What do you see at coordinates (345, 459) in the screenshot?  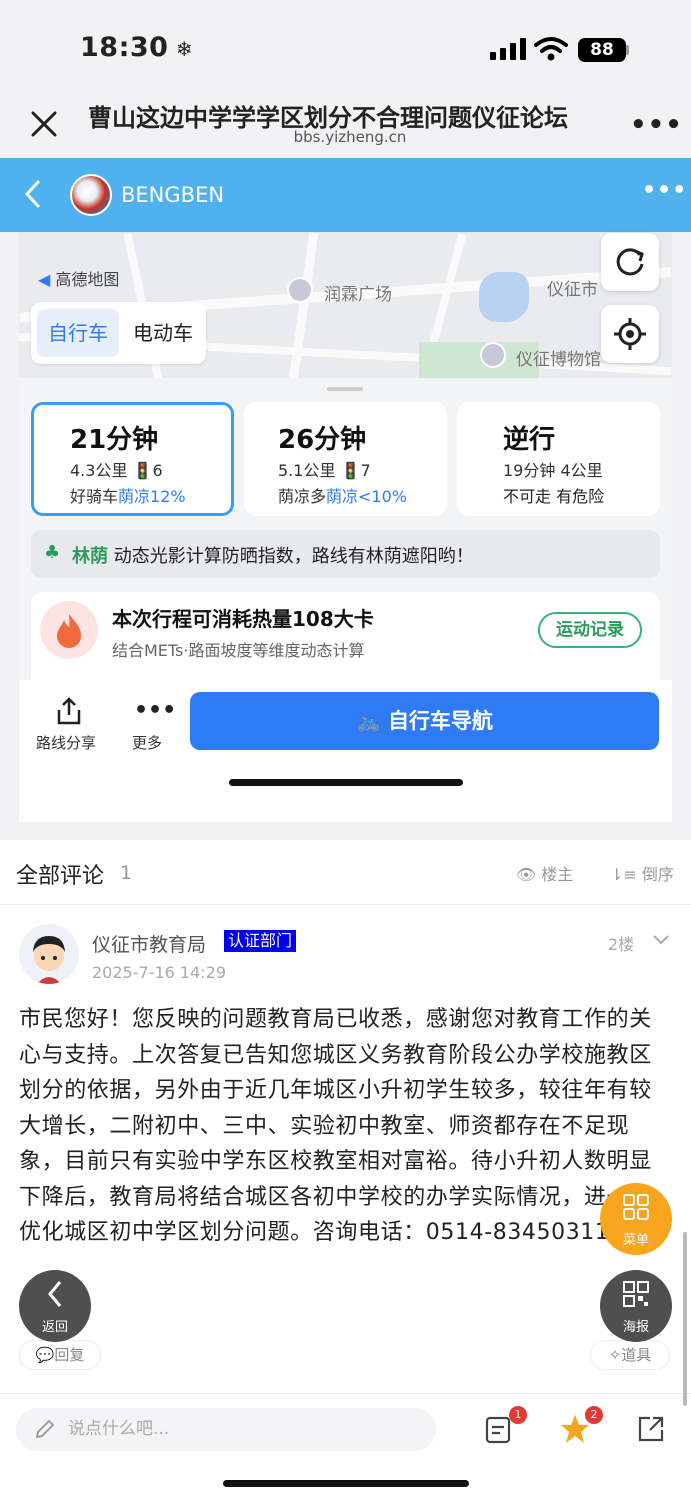 I see `route-option-2: 26分钟 5.1公里 🚦7 荫凉多荫凉<10%` at bounding box center [345, 459].